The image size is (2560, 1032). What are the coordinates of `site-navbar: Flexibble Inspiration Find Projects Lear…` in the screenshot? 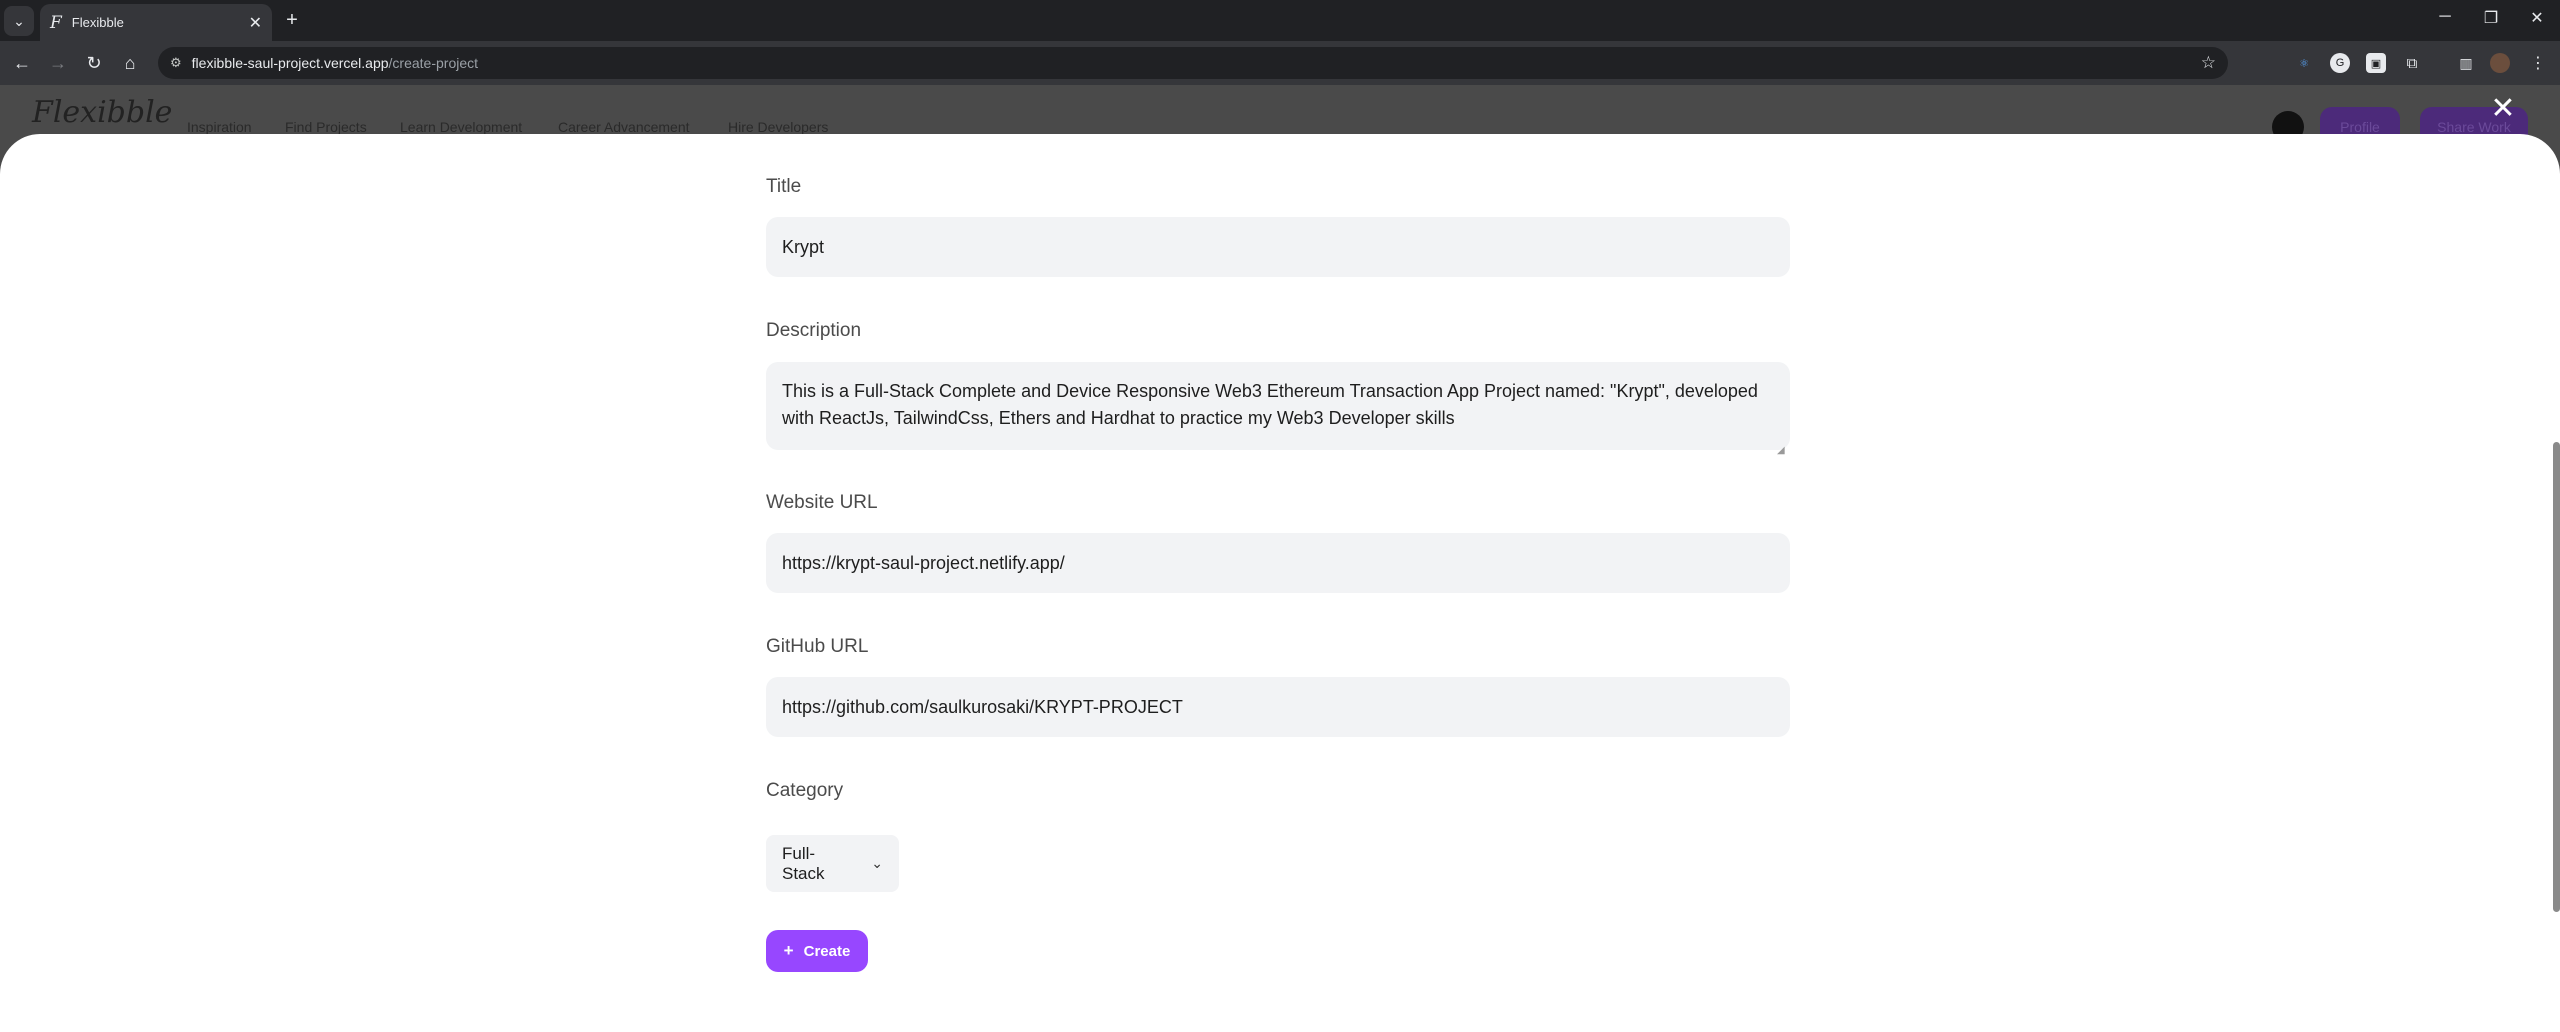 It's located at (1280, 116).